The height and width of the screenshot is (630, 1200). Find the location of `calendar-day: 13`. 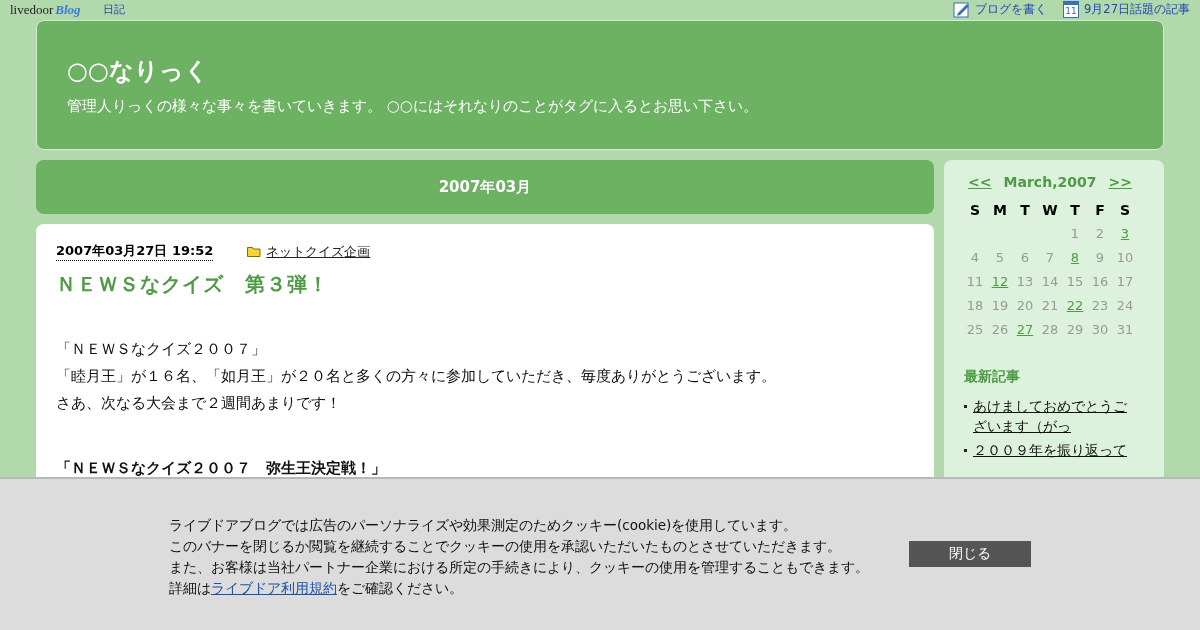

calendar-day: 13 is located at coordinates (1025, 282).